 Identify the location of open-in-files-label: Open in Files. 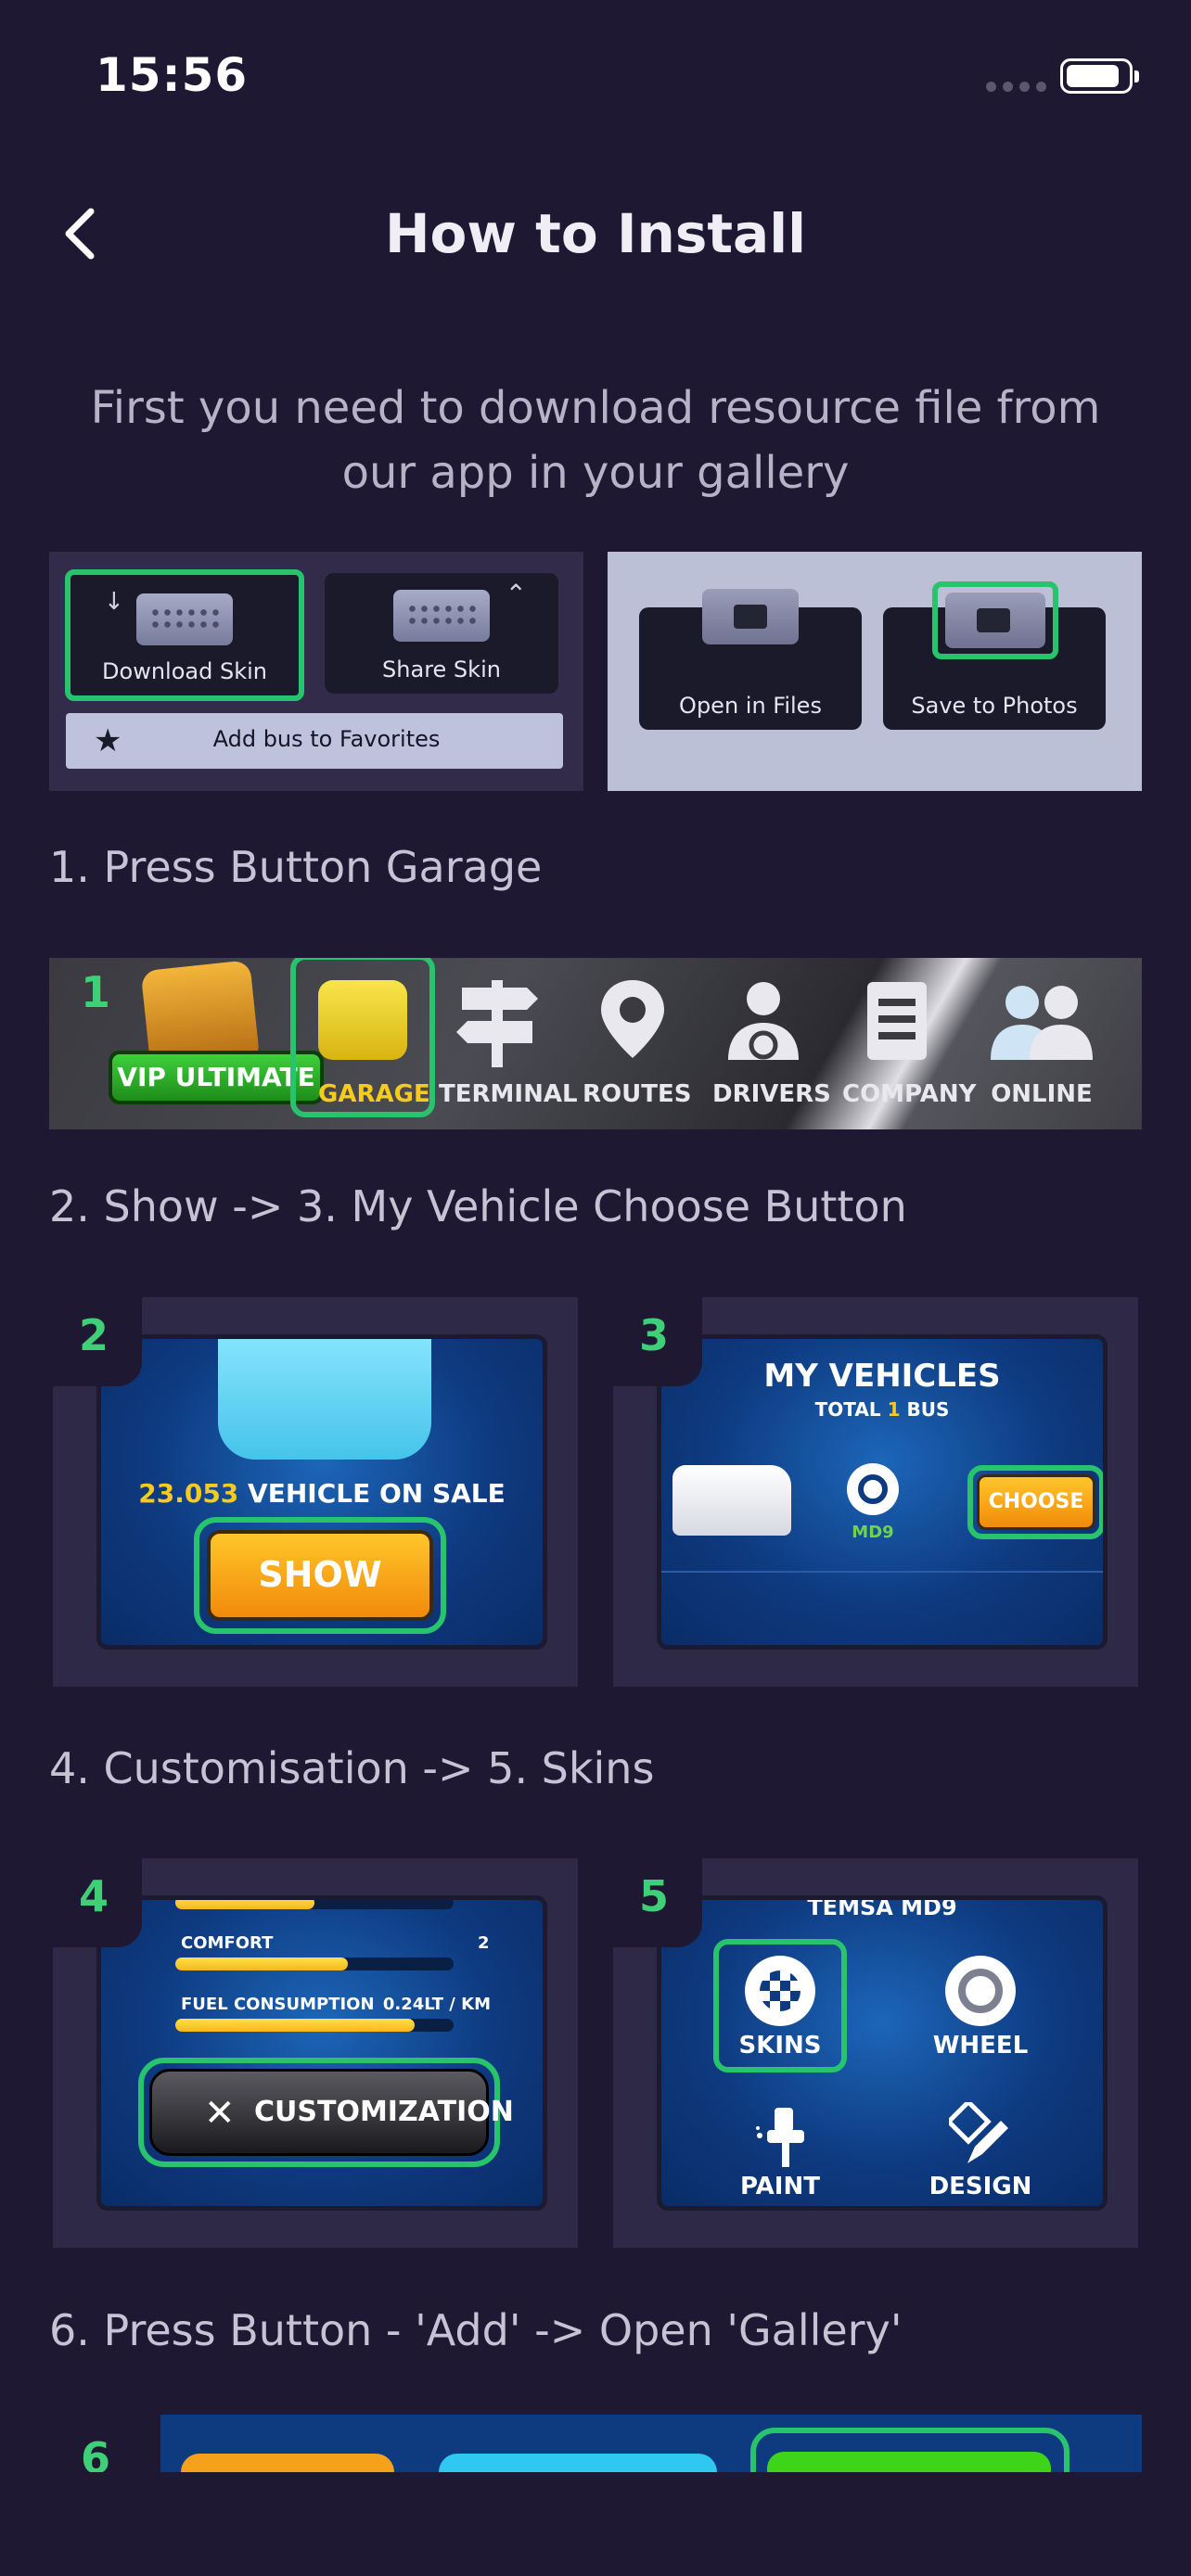
(751, 706).